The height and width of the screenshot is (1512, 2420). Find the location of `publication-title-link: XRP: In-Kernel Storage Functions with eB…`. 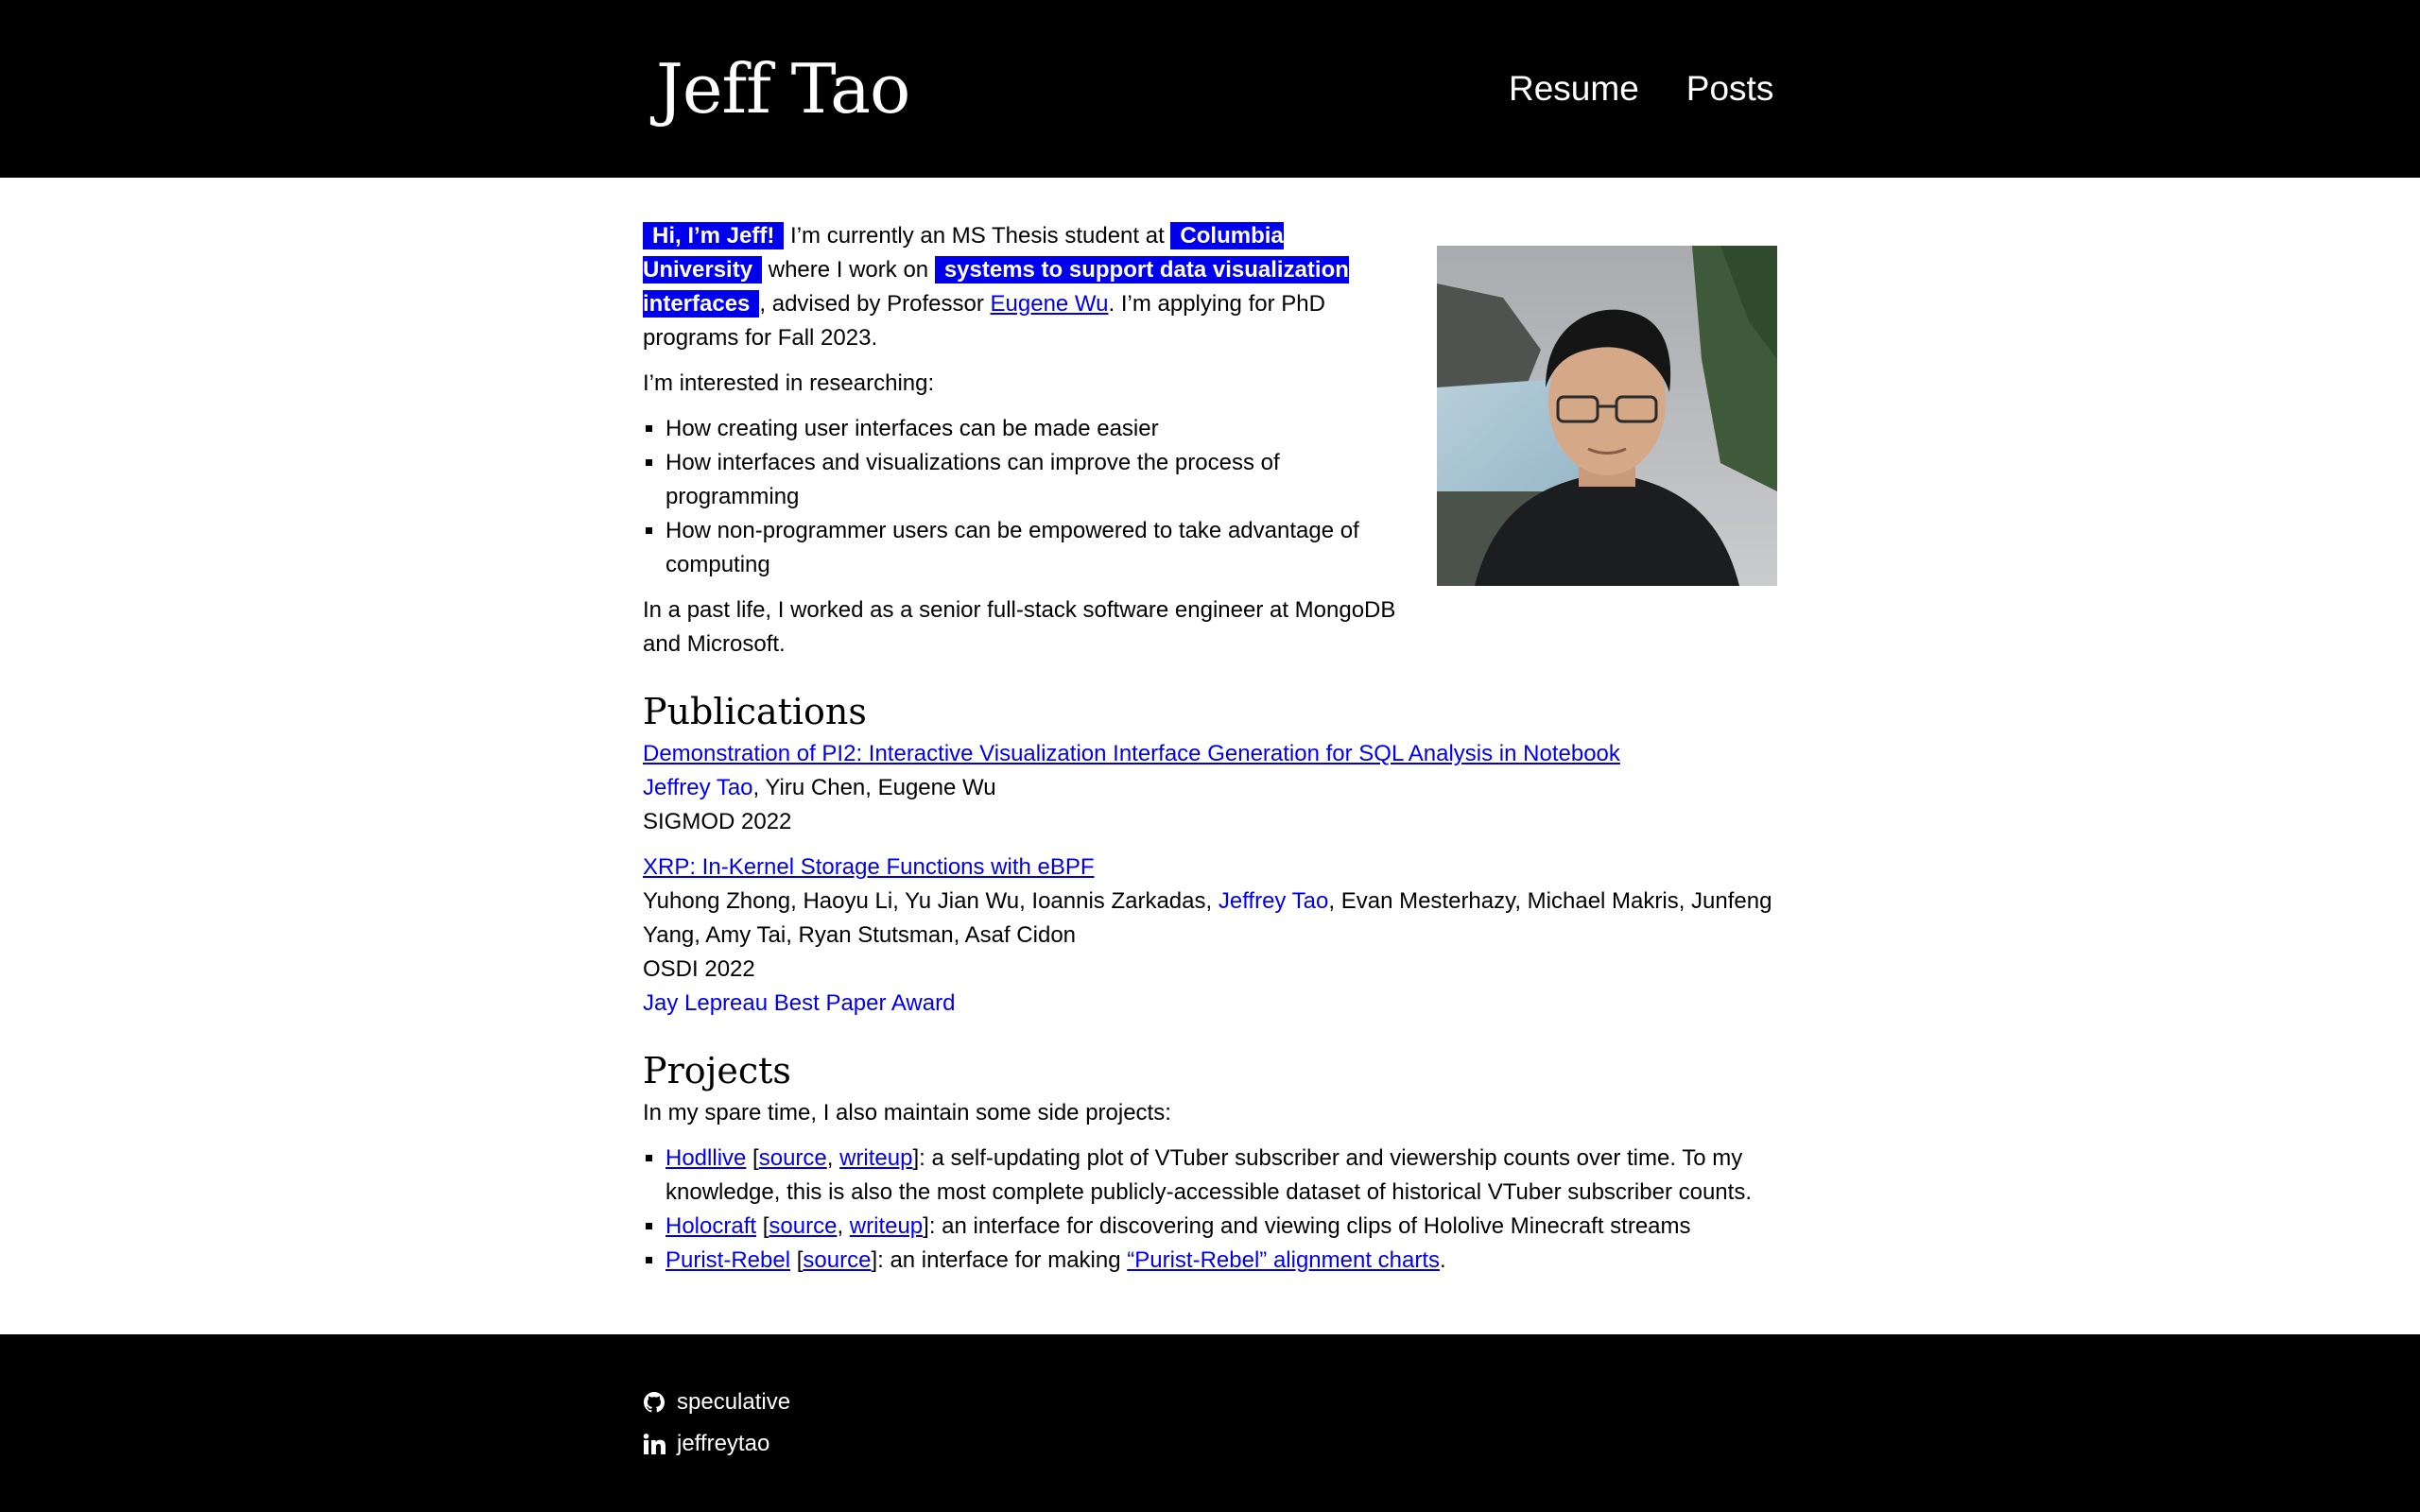

publication-title-link: XRP: In-Kernel Storage Functions with eB… is located at coordinates (869, 867).